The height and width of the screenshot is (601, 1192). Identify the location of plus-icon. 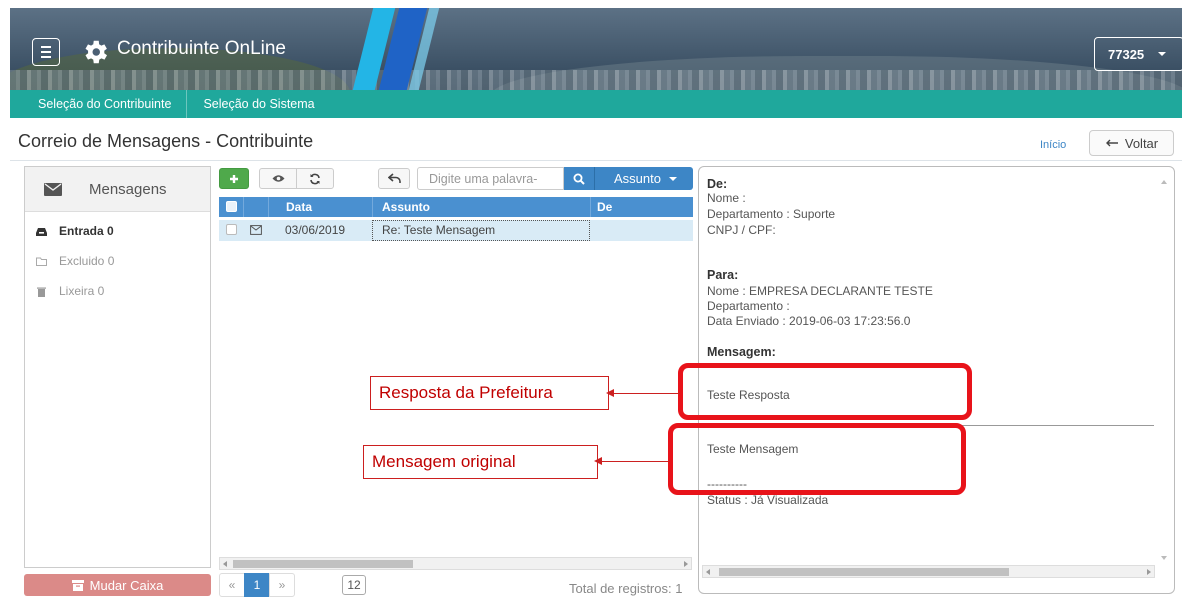
(234, 178).